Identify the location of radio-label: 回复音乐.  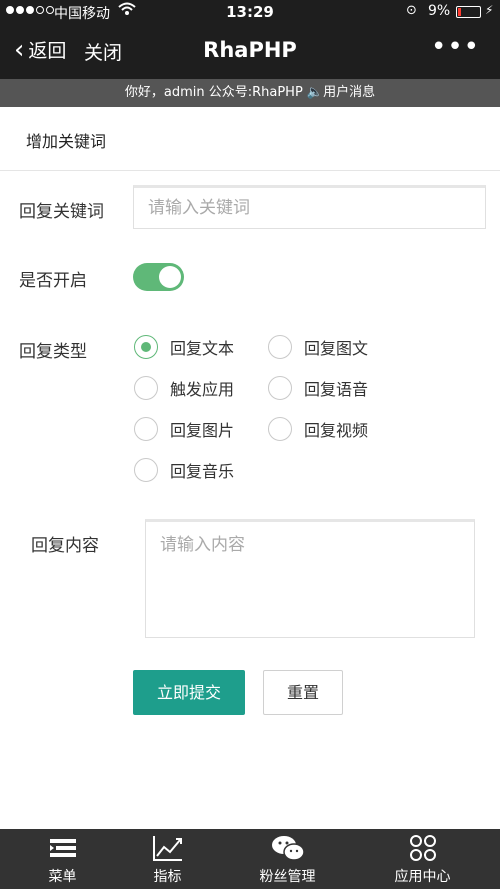
(202, 471).